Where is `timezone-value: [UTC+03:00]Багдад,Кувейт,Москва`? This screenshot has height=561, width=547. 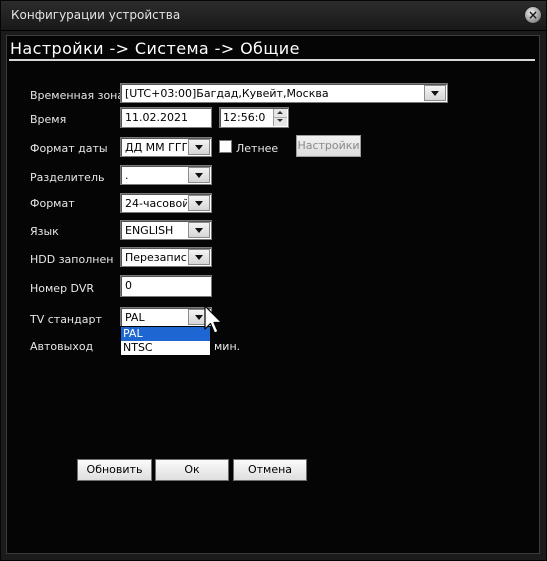 timezone-value: [UTC+03:00]Багдад,Кувейт,Москва is located at coordinates (227, 93).